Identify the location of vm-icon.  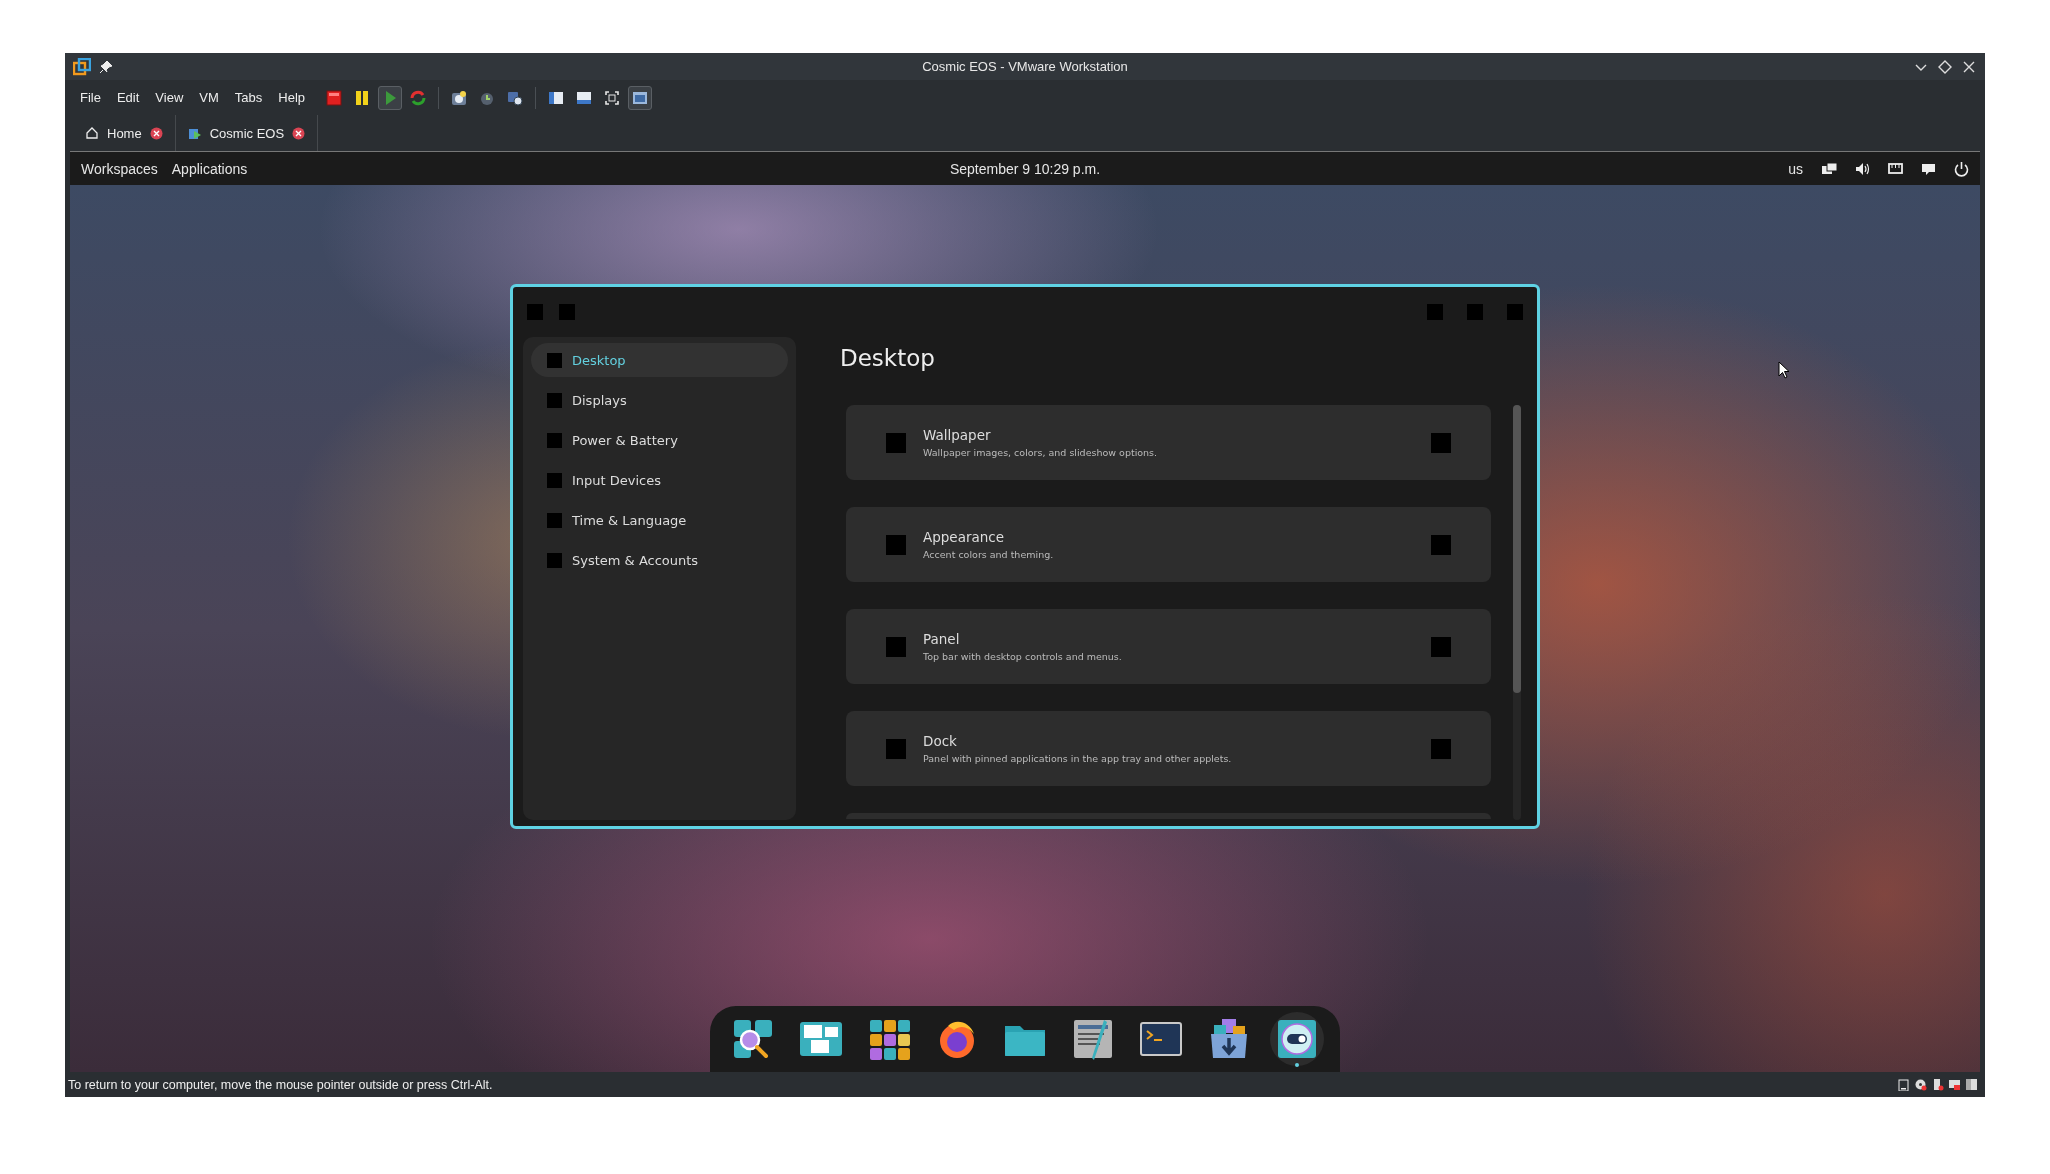
(194, 133).